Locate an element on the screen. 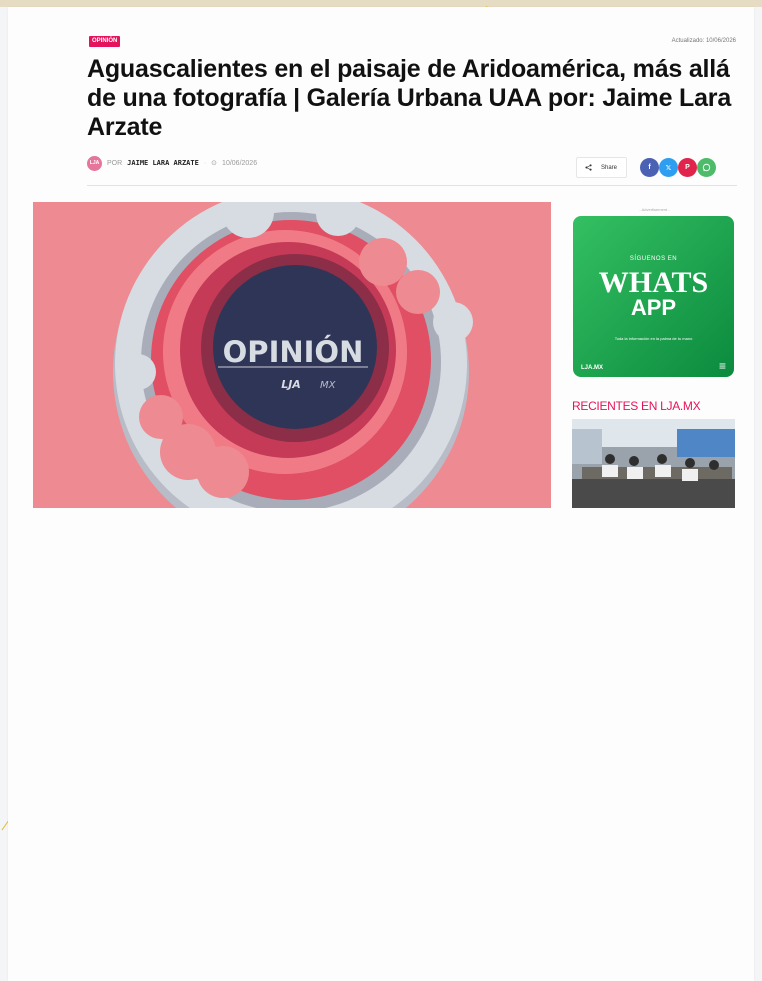  whatsapp-share-button is located at coordinates (706, 167).